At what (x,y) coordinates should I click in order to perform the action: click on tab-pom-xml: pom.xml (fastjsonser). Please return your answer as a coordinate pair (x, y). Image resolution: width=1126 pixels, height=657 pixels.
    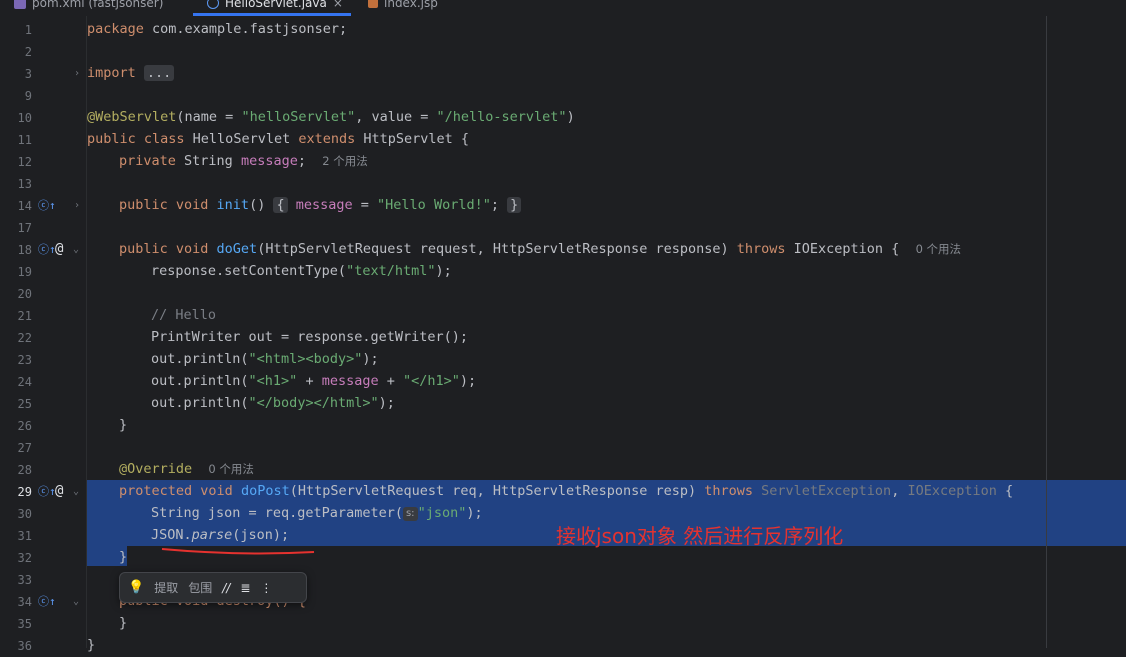
    Looking at the image, I should click on (88, 7).